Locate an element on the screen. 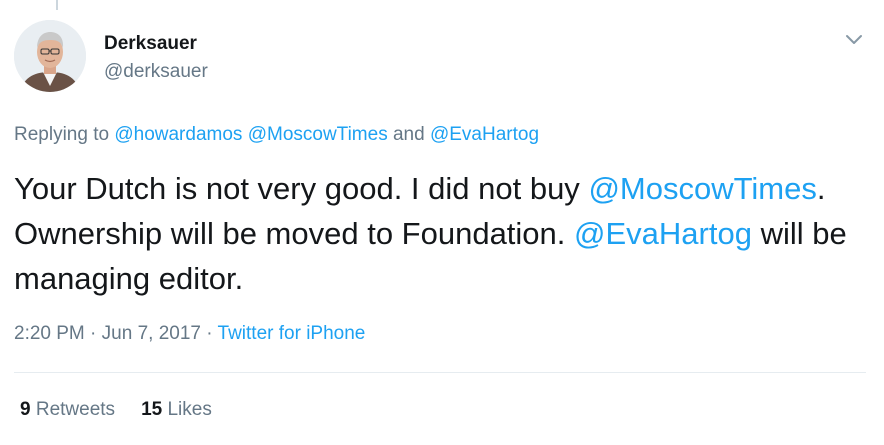 Image resolution: width=884 pixels, height=445 pixels. author-name: Derksauer is located at coordinates (150, 44).